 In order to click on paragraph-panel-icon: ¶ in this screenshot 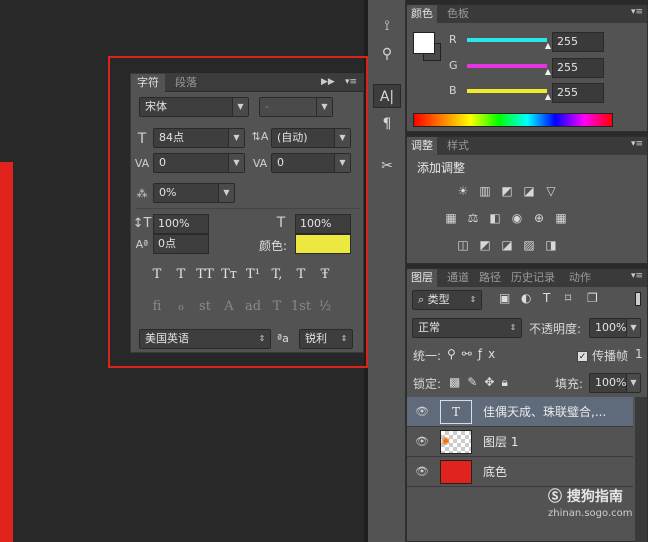, I will do `click(387, 124)`.